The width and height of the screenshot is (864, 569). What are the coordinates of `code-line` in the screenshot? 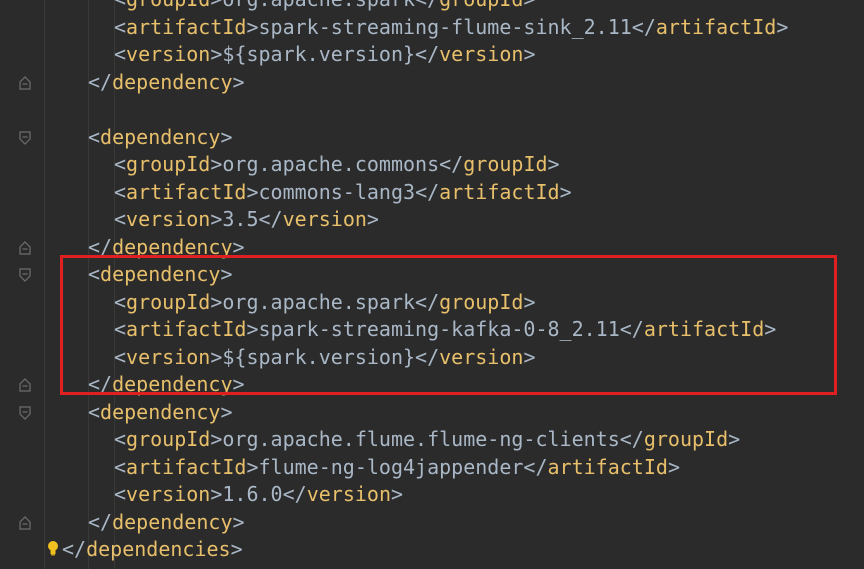 It's located at (463, 110).